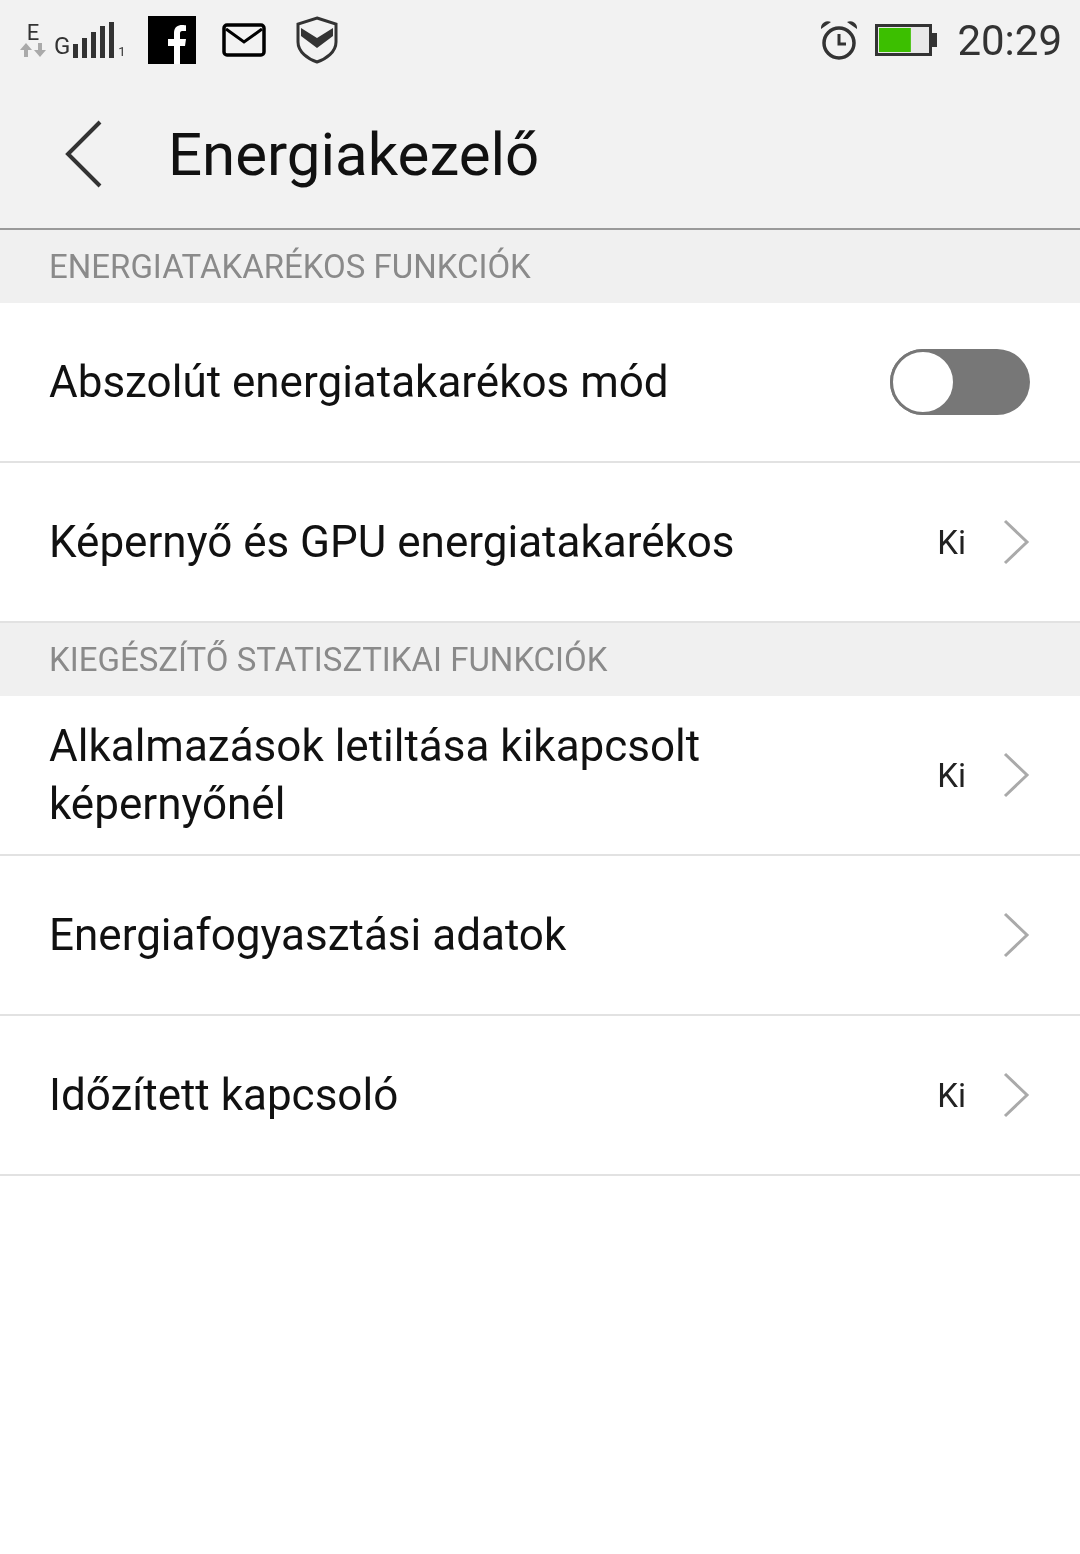 This screenshot has width=1080, height=1554. Describe the element at coordinates (33, 50) in the screenshot. I see `data-arrows-icon` at that location.